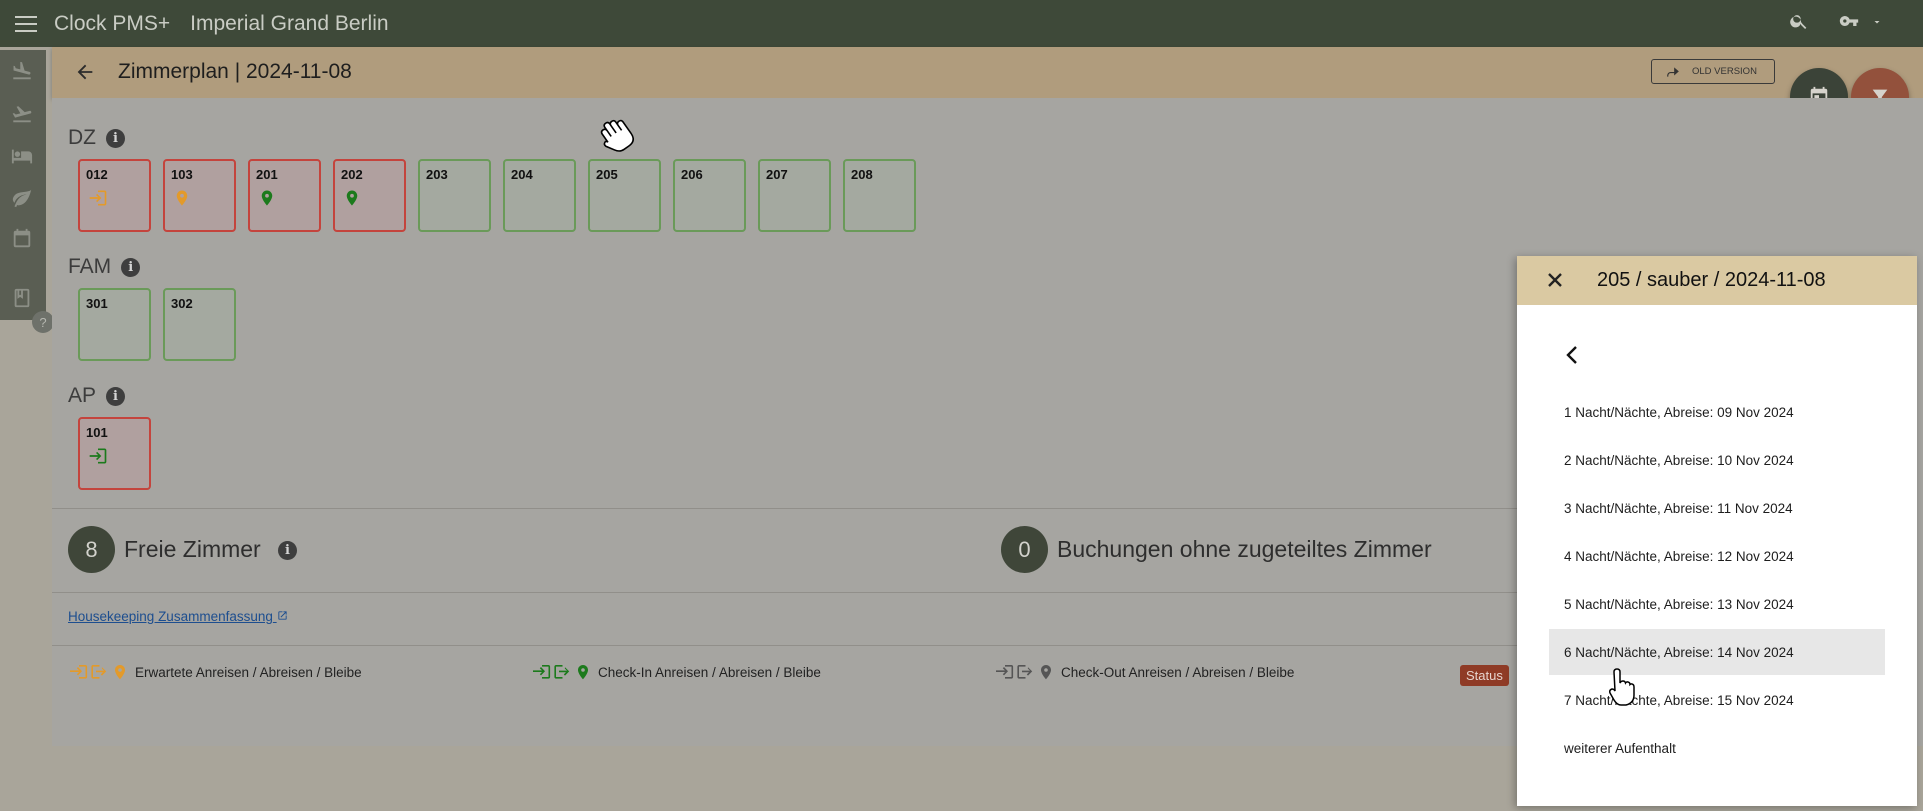 This screenshot has width=1923, height=811. What do you see at coordinates (199, 195) in the screenshot?
I see `room-tile: 103` at bounding box center [199, 195].